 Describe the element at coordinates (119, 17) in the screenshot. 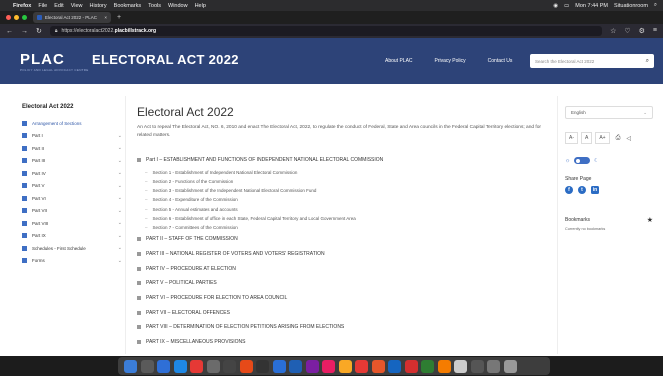

I see `new-tab-button: +` at that location.